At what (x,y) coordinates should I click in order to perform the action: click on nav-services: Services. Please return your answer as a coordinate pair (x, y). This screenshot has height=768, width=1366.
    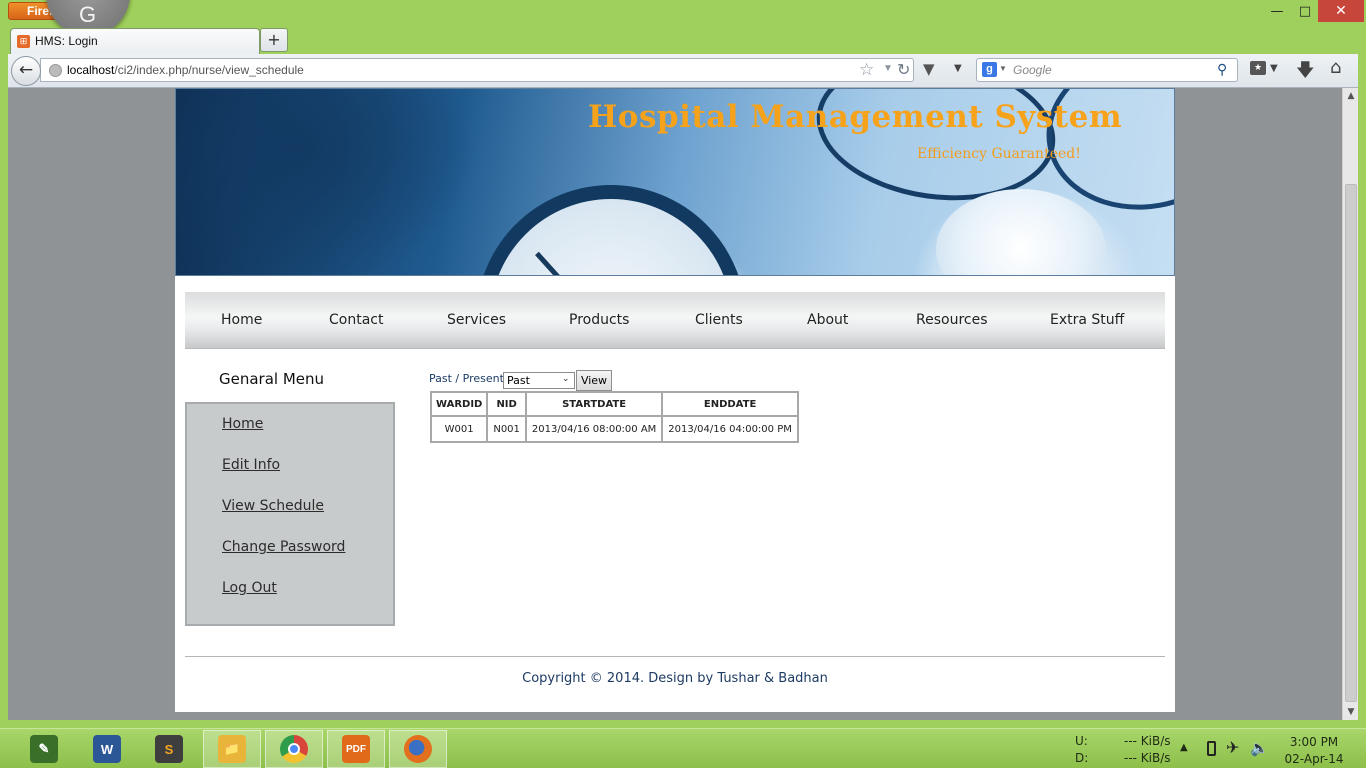
    Looking at the image, I should click on (476, 320).